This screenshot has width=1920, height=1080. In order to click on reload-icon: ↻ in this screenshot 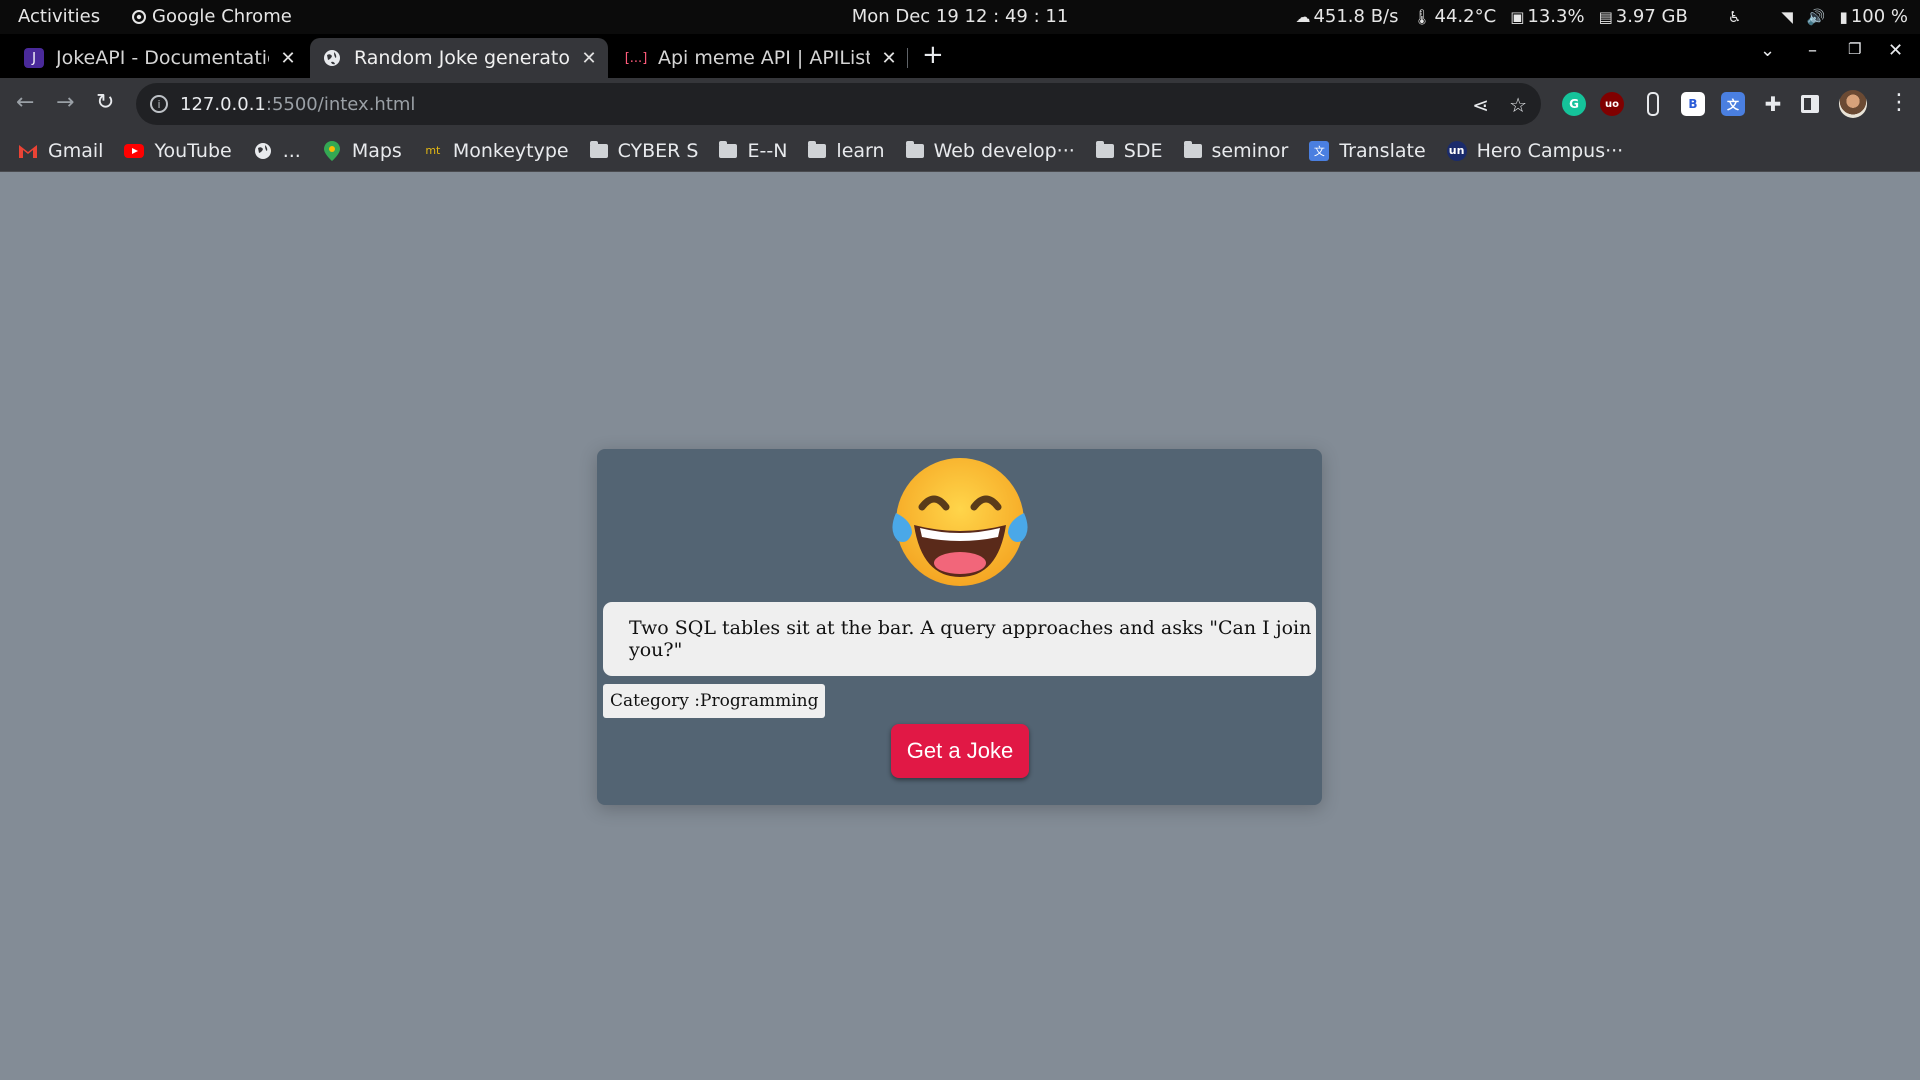, I will do `click(105, 102)`.